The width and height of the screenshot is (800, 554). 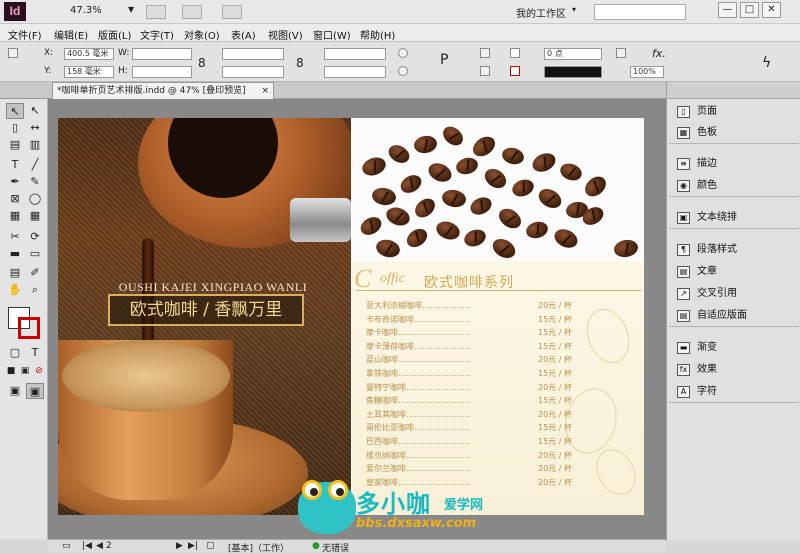 I want to click on scissors-tool-icon: ✂, so click(x=15, y=237).